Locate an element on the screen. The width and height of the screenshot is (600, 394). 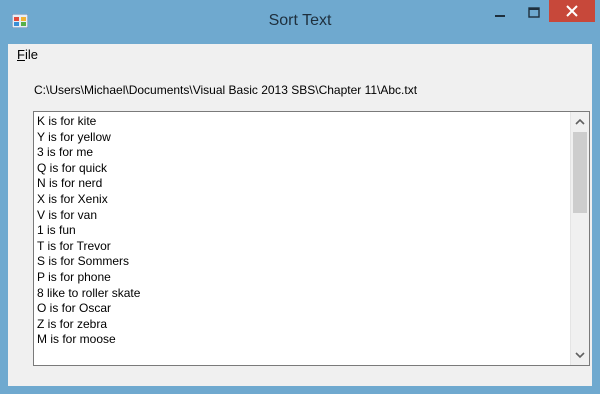
scroll-up-button is located at coordinates (580, 122).